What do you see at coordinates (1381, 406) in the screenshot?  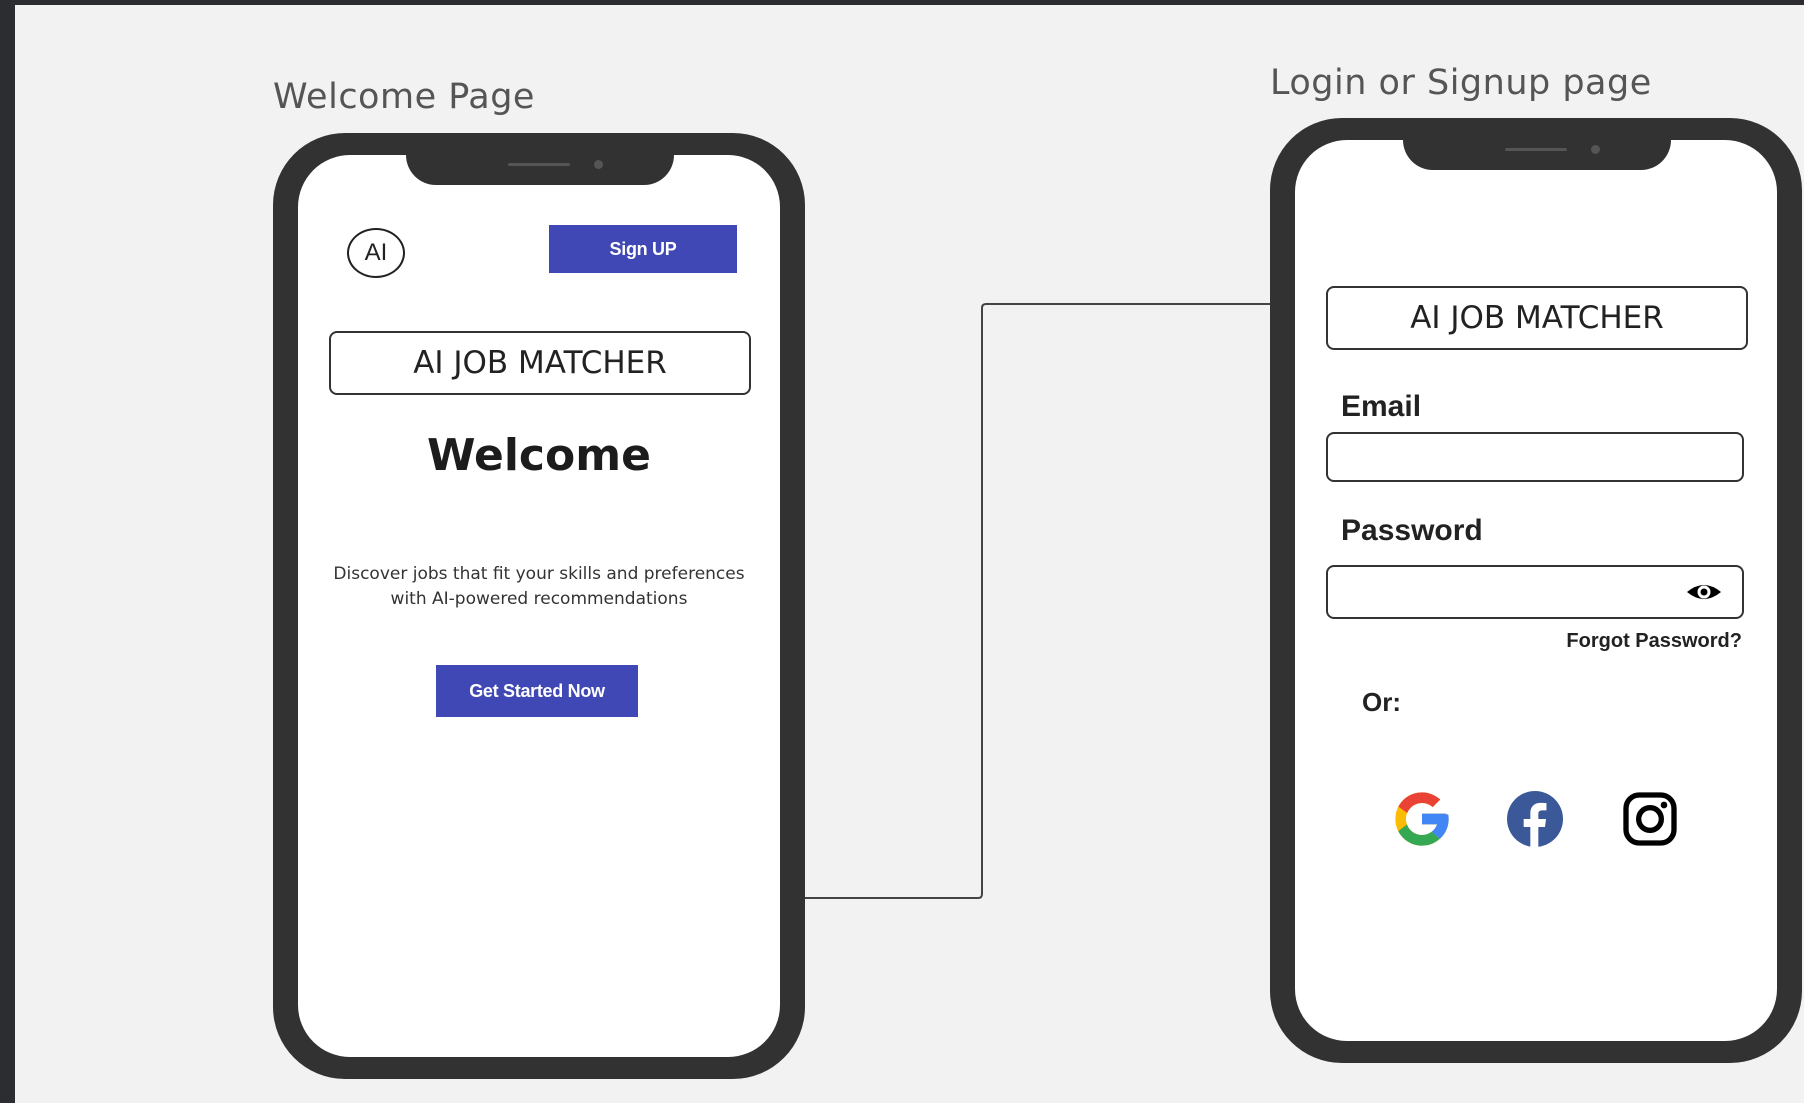 I see `email-label: Email` at bounding box center [1381, 406].